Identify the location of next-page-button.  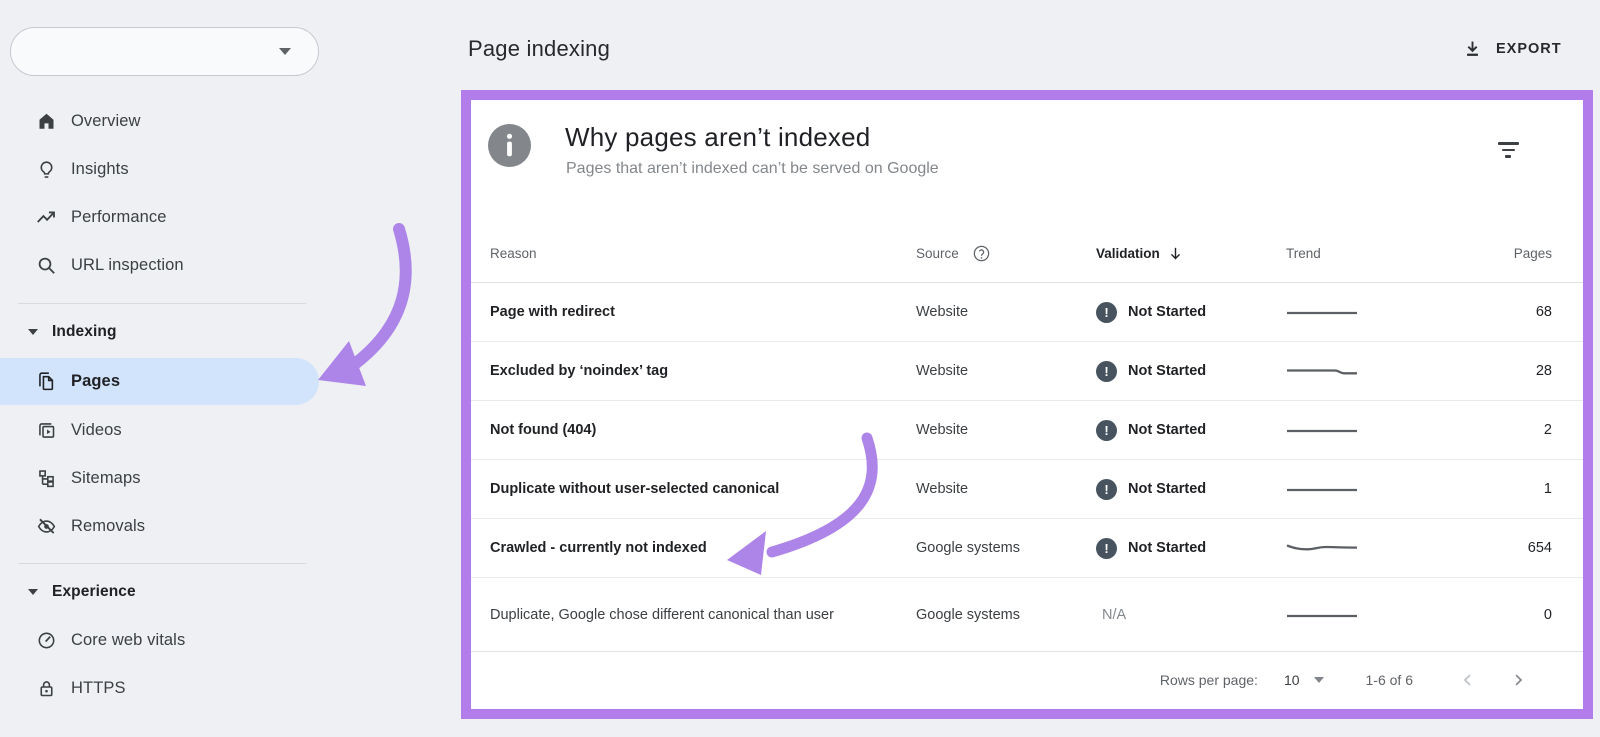
(1518, 680).